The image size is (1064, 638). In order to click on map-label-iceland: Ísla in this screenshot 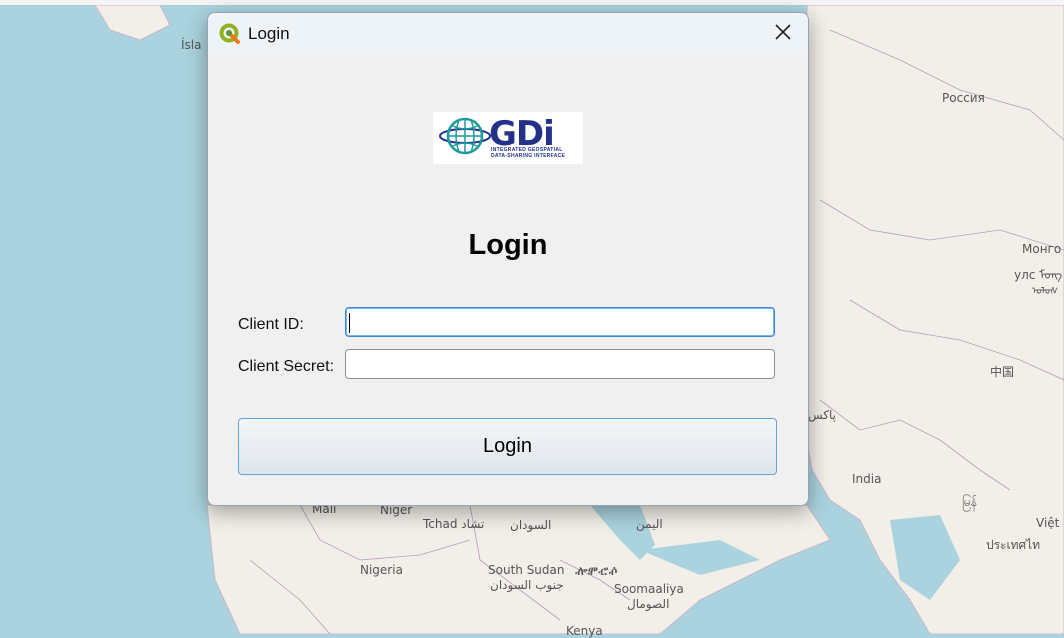, I will do `click(191, 45)`.